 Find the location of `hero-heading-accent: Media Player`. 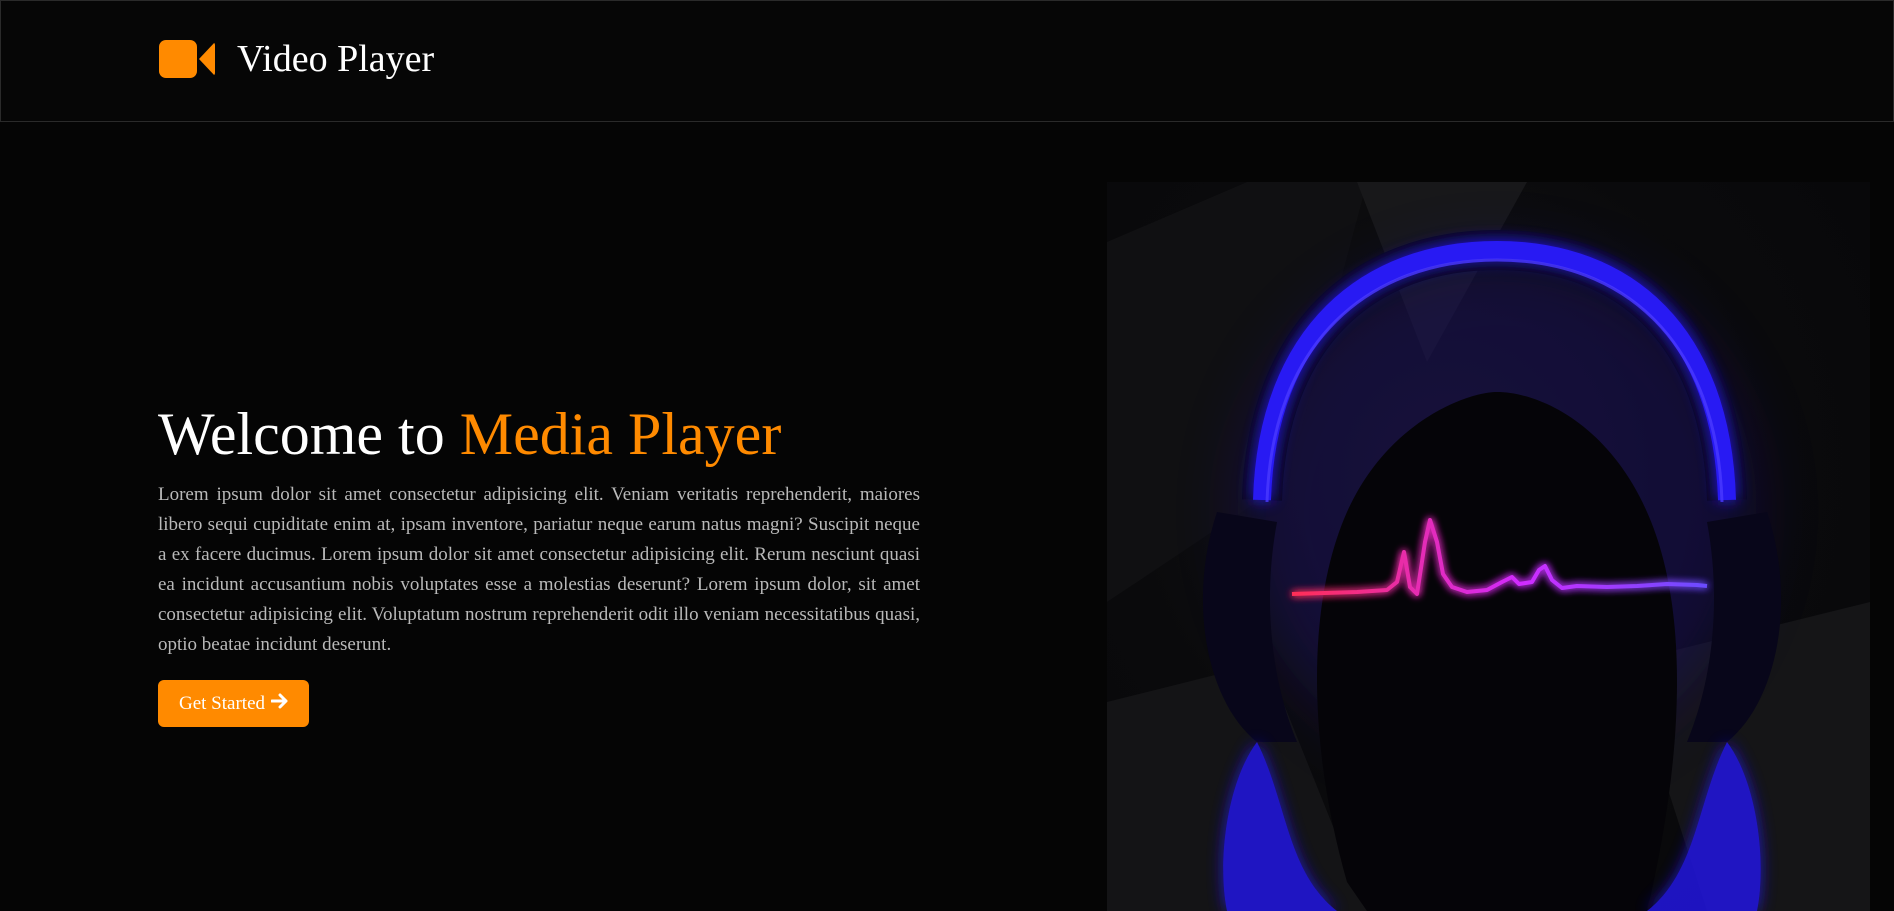

hero-heading-accent: Media Player is located at coordinates (620, 434).